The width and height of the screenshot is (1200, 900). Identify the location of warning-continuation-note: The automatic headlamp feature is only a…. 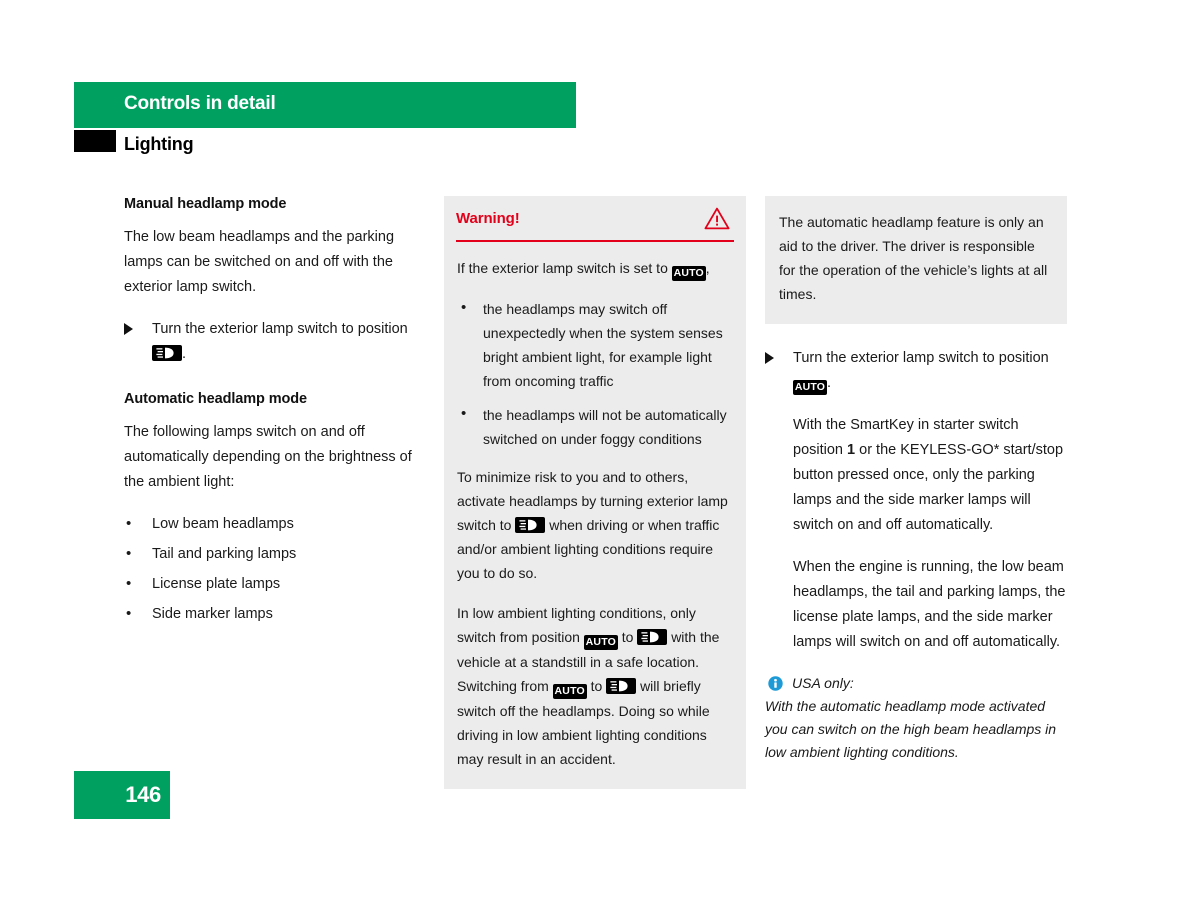
(916, 260).